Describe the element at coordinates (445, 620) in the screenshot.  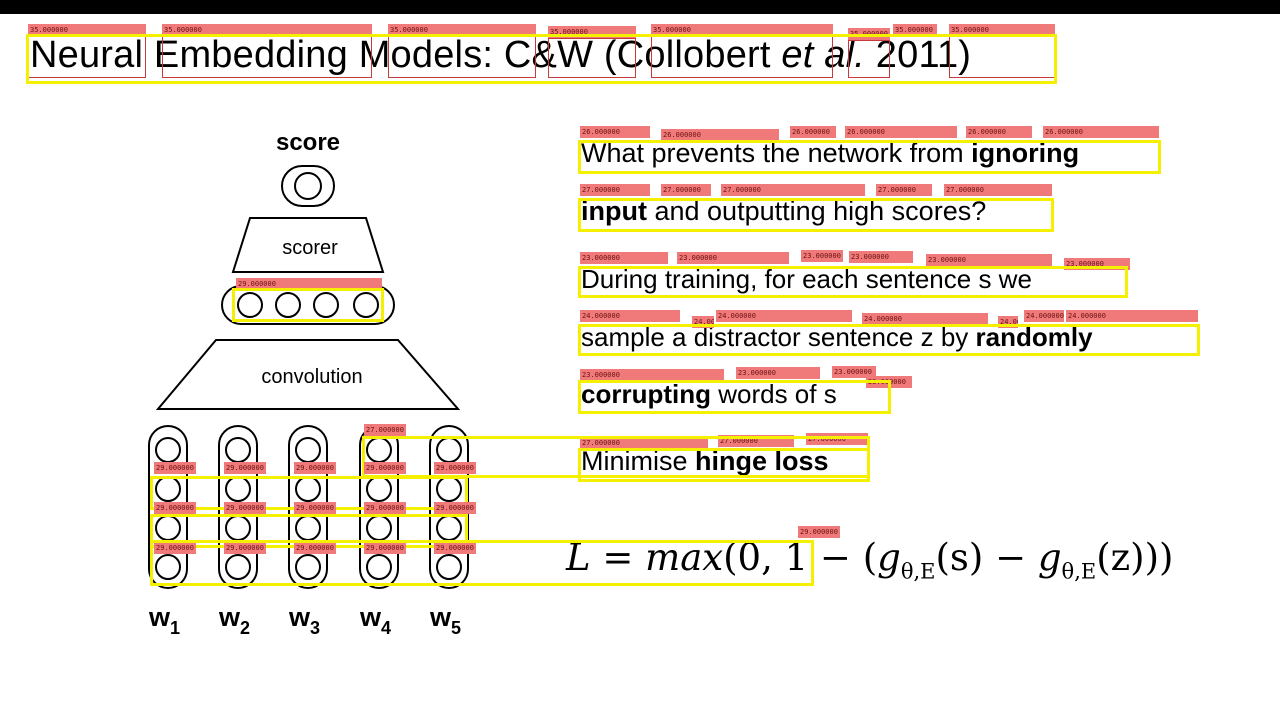
I see `word-label-5: w5` at that location.